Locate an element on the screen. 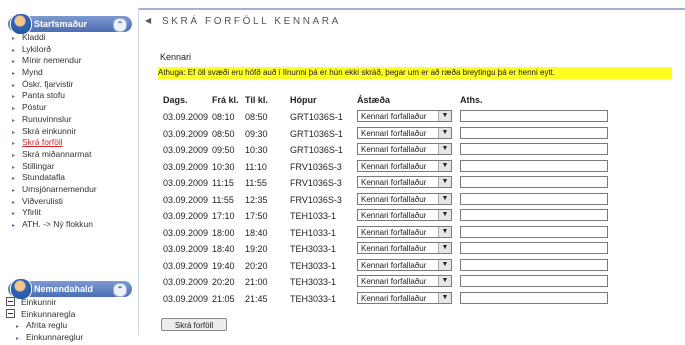 Image resolution: width=685 pixels, height=345 pixels. from-cell: 17:10 is located at coordinates (223, 216).